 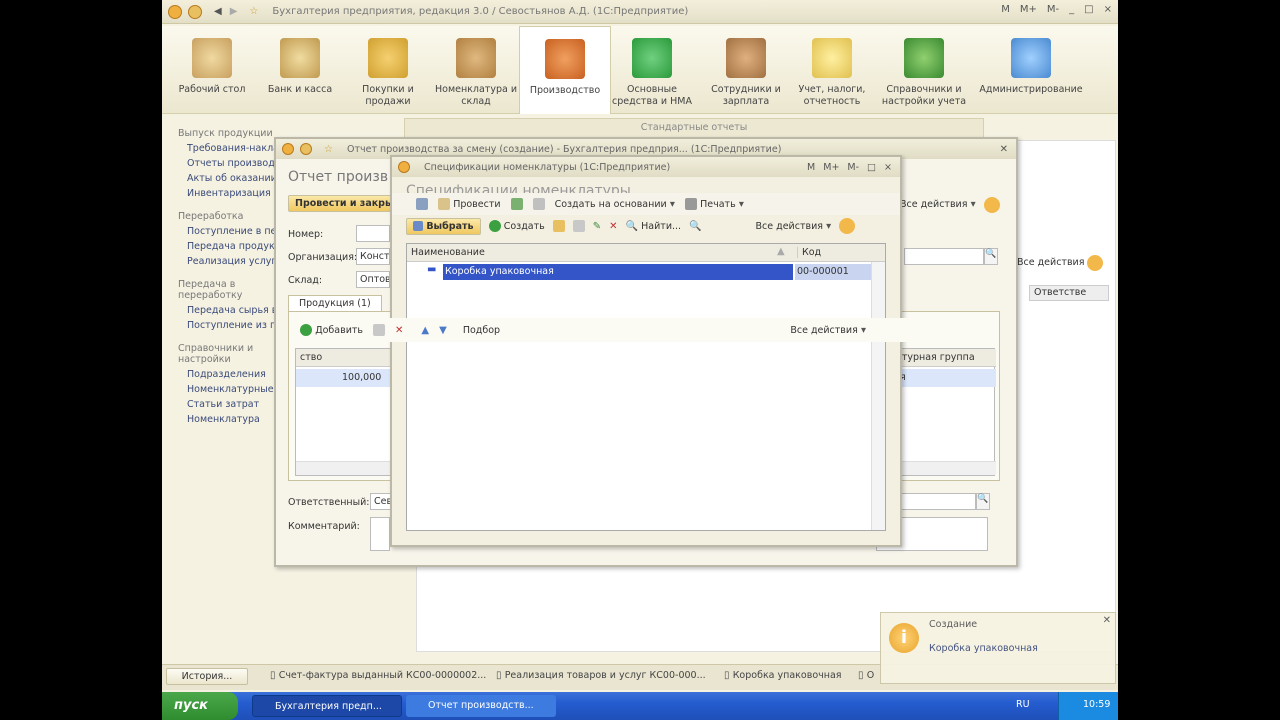 I want to click on select-button: Выбрать, so click(x=443, y=226).